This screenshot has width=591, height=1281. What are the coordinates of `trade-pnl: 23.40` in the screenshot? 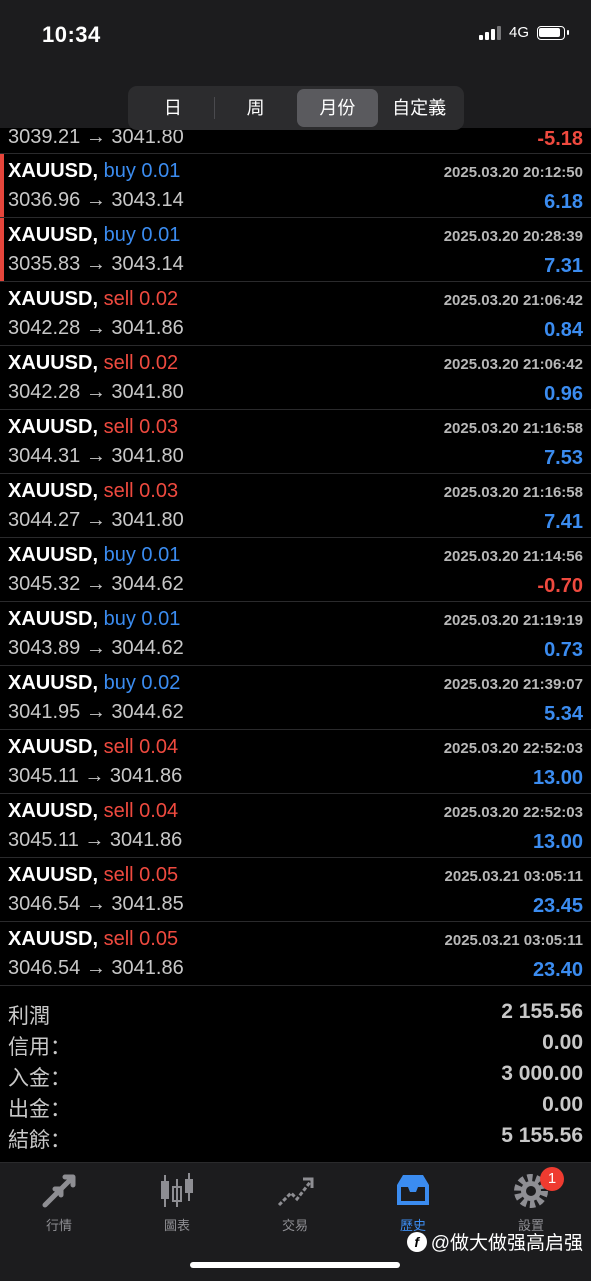 It's located at (557, 970).